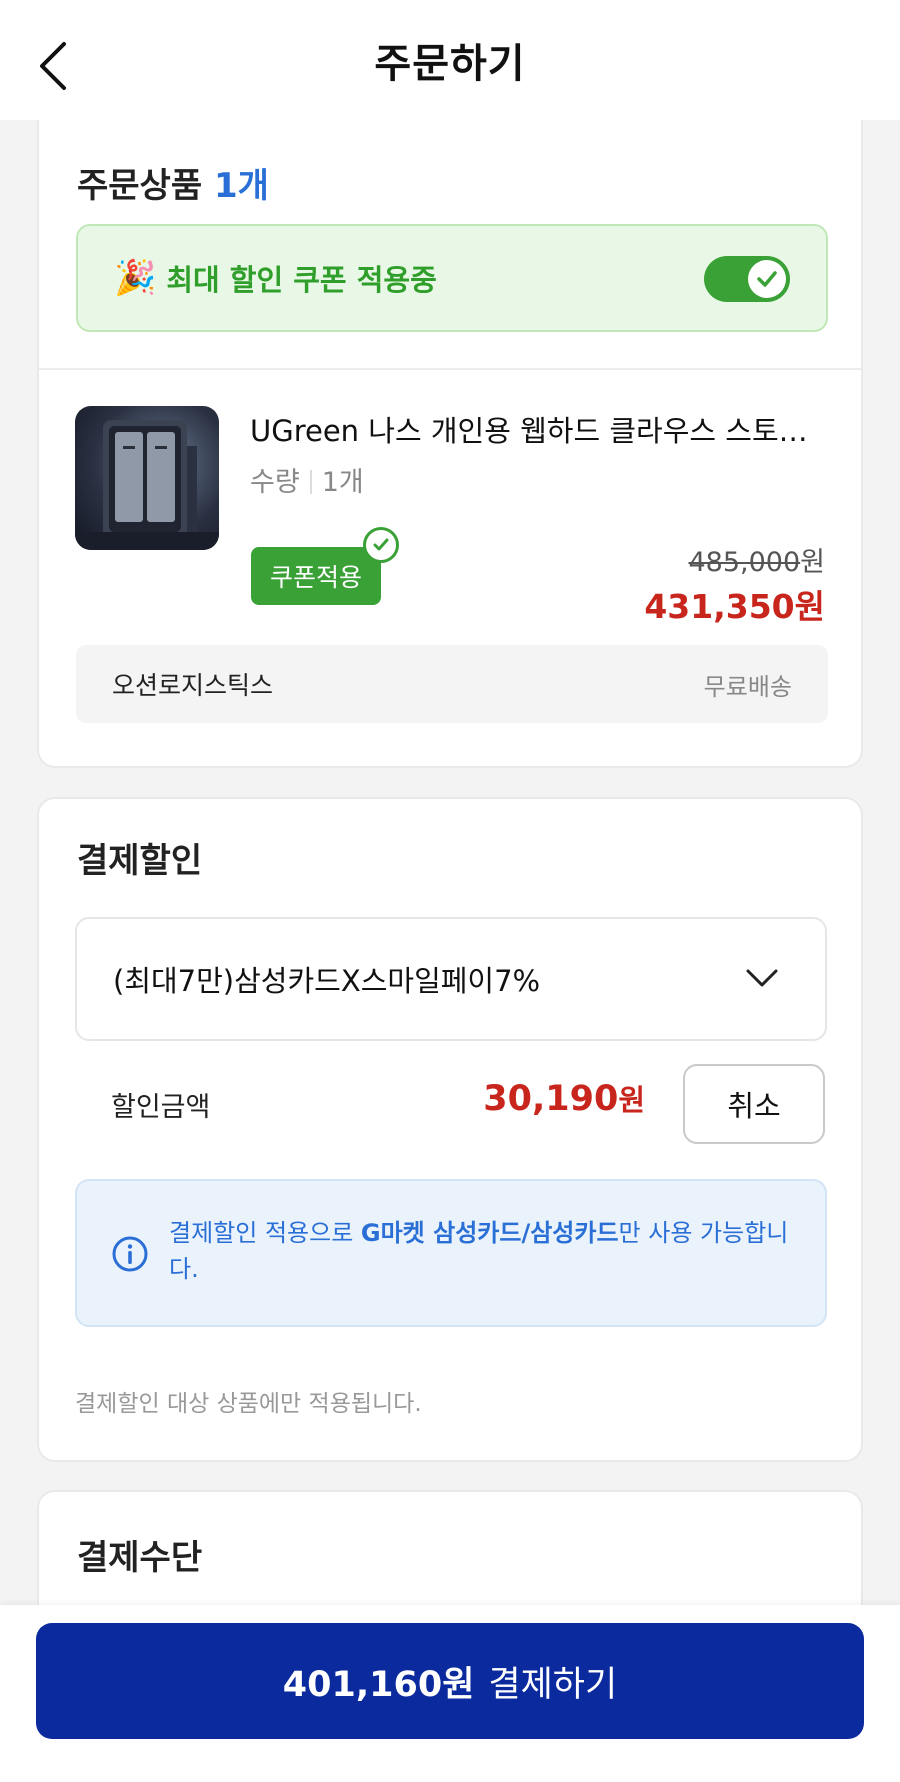 Image resolution: width=900 pixels, height=1782 pixels. I want to click on chevron-down-icon, so click(762, 978).